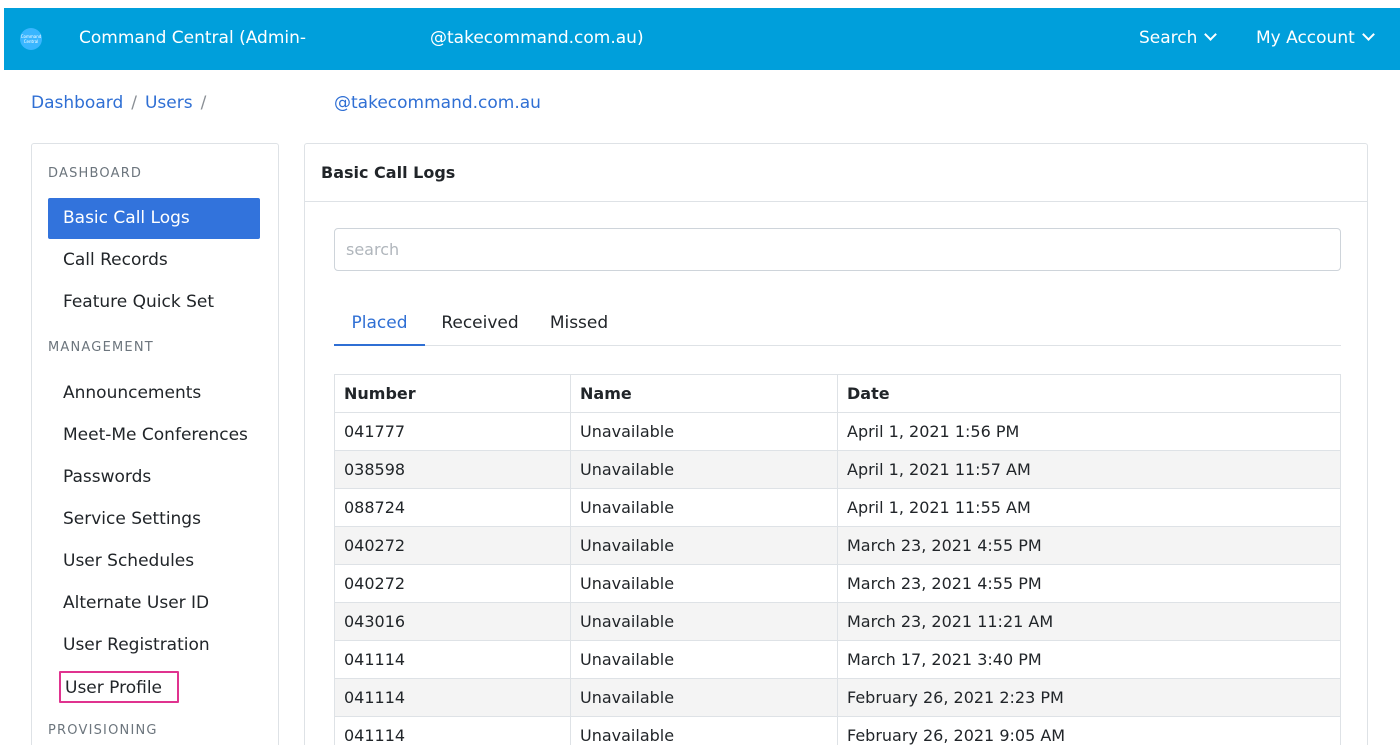  Describe the element at coordinates (452, 431) in the screenshot. I see `cell-number: 041777` at that location.